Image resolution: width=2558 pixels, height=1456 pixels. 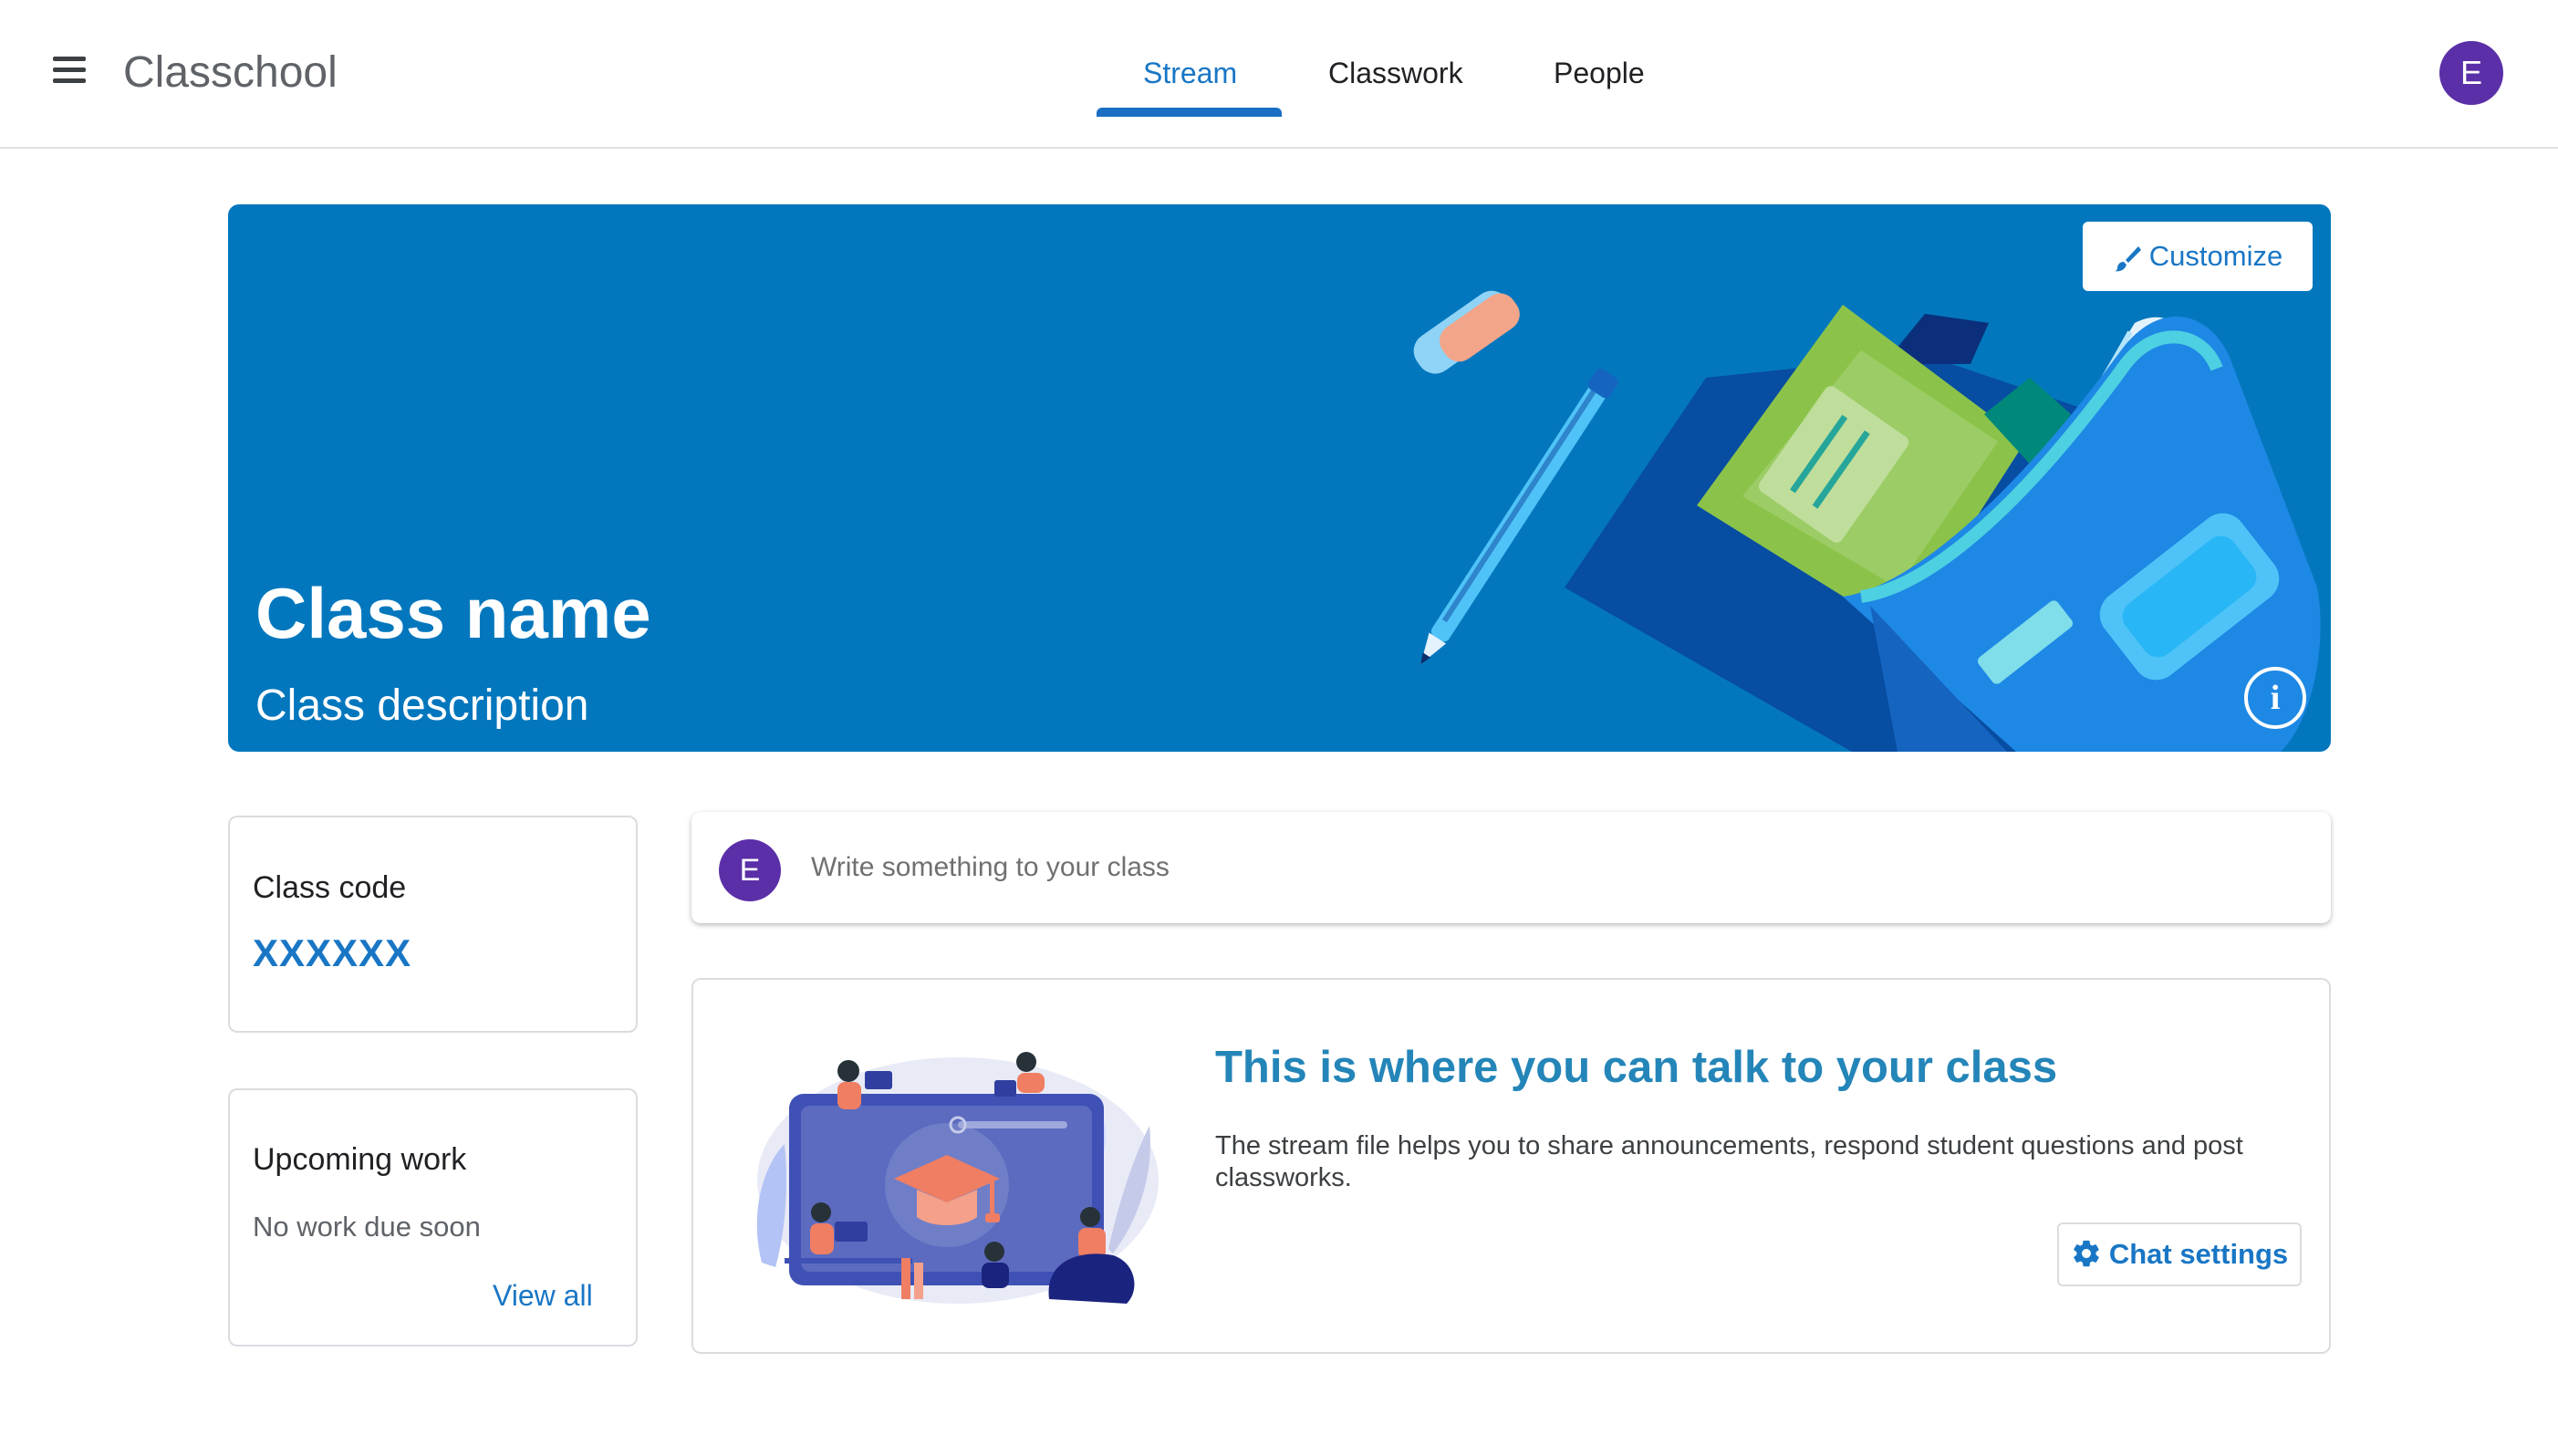 I want to click on user-avatar: E, so click(x=2471, y=73).